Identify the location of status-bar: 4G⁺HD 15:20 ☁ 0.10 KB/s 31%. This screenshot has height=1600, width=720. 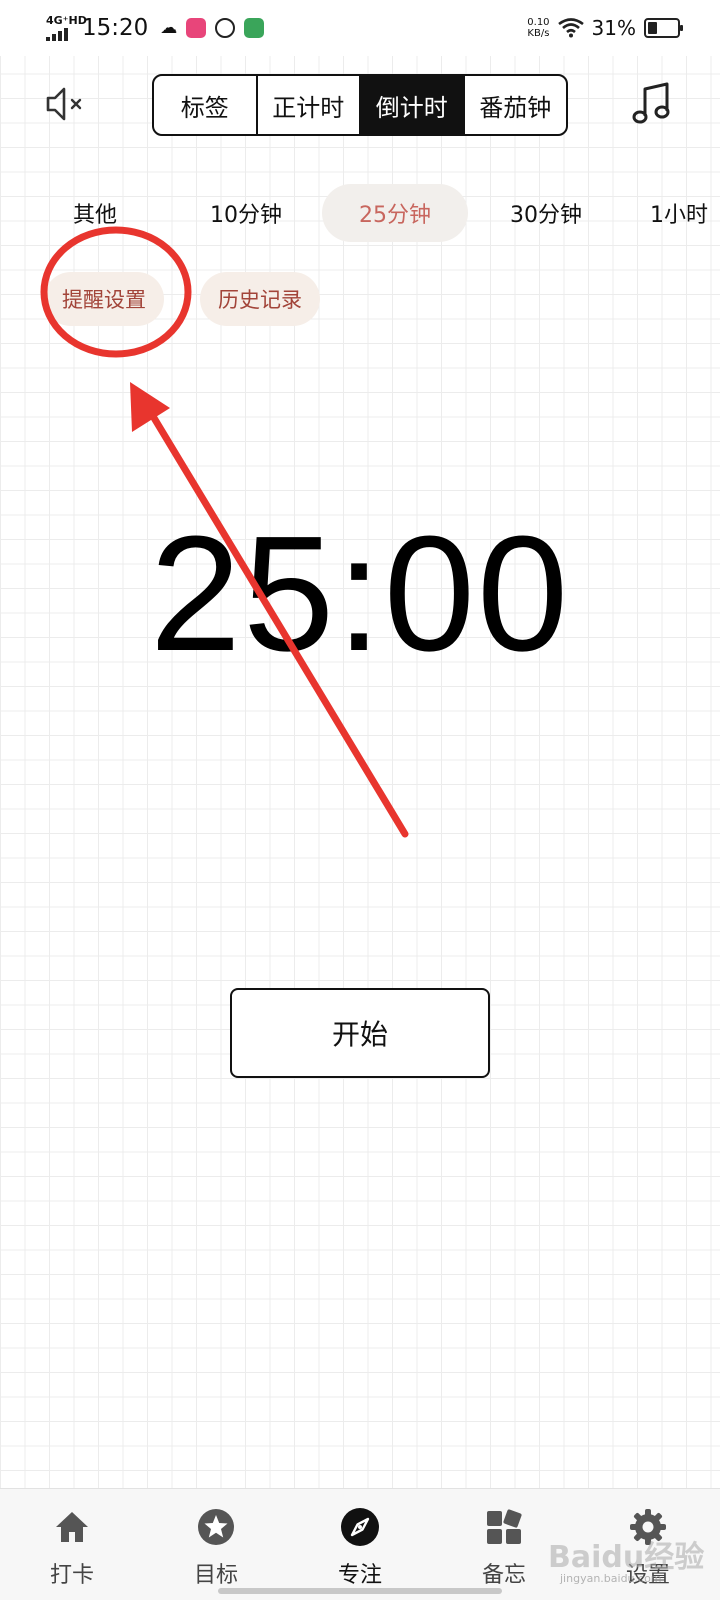
(360, 28).